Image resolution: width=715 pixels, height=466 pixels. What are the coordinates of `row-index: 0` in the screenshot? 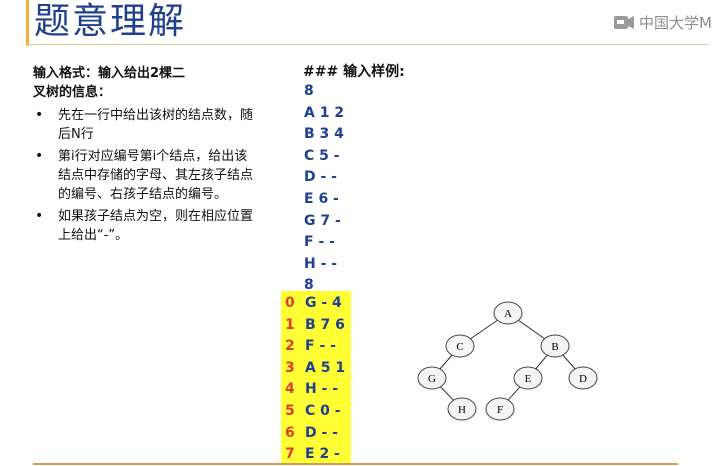 It's located at (290, 303).